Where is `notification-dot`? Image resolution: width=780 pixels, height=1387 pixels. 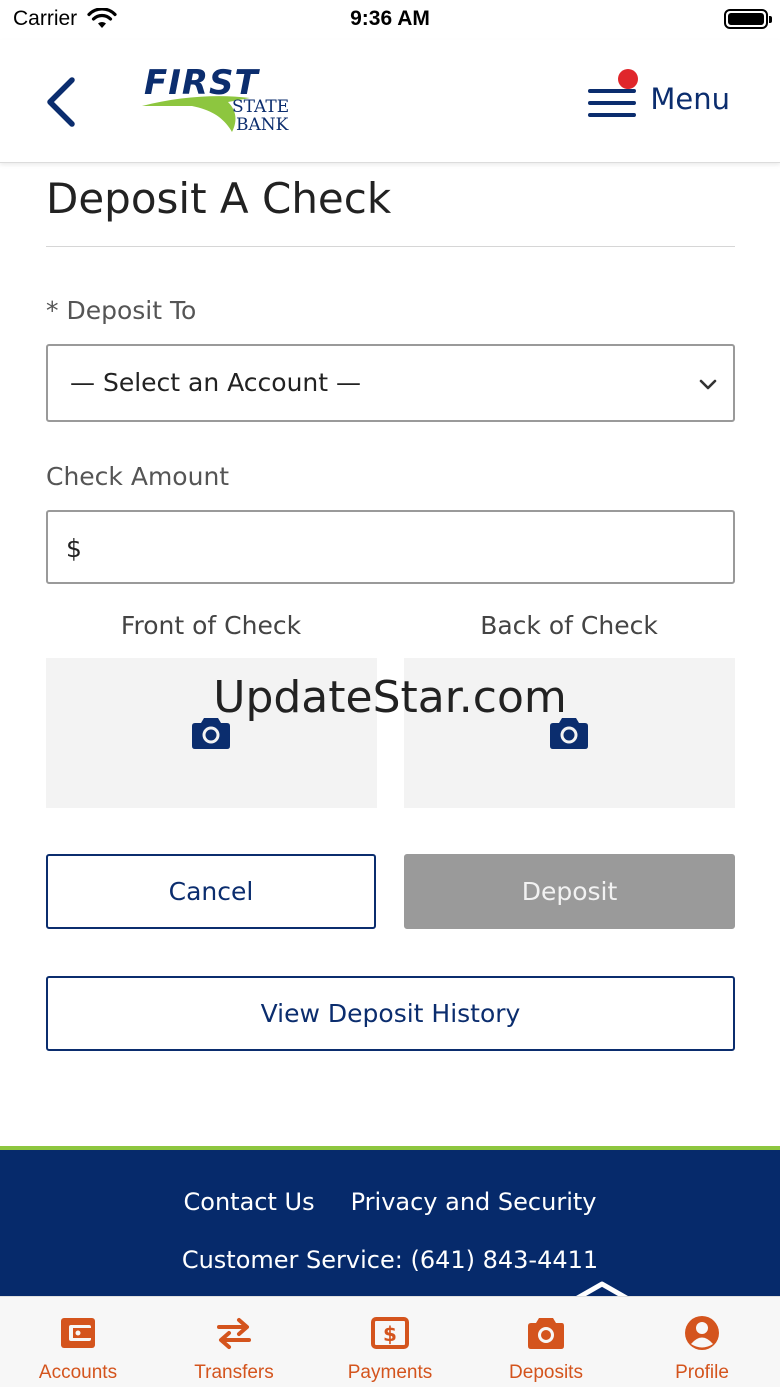
notification-dot is located at coordinates (628, 79).